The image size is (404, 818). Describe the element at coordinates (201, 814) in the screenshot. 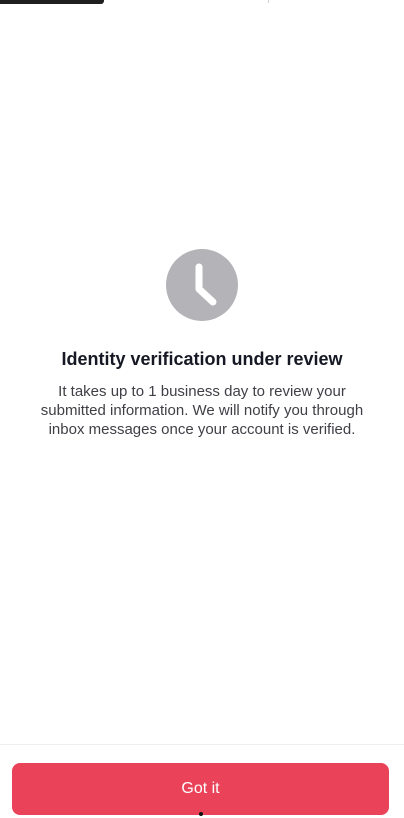

I see `home-indicator` at that location.